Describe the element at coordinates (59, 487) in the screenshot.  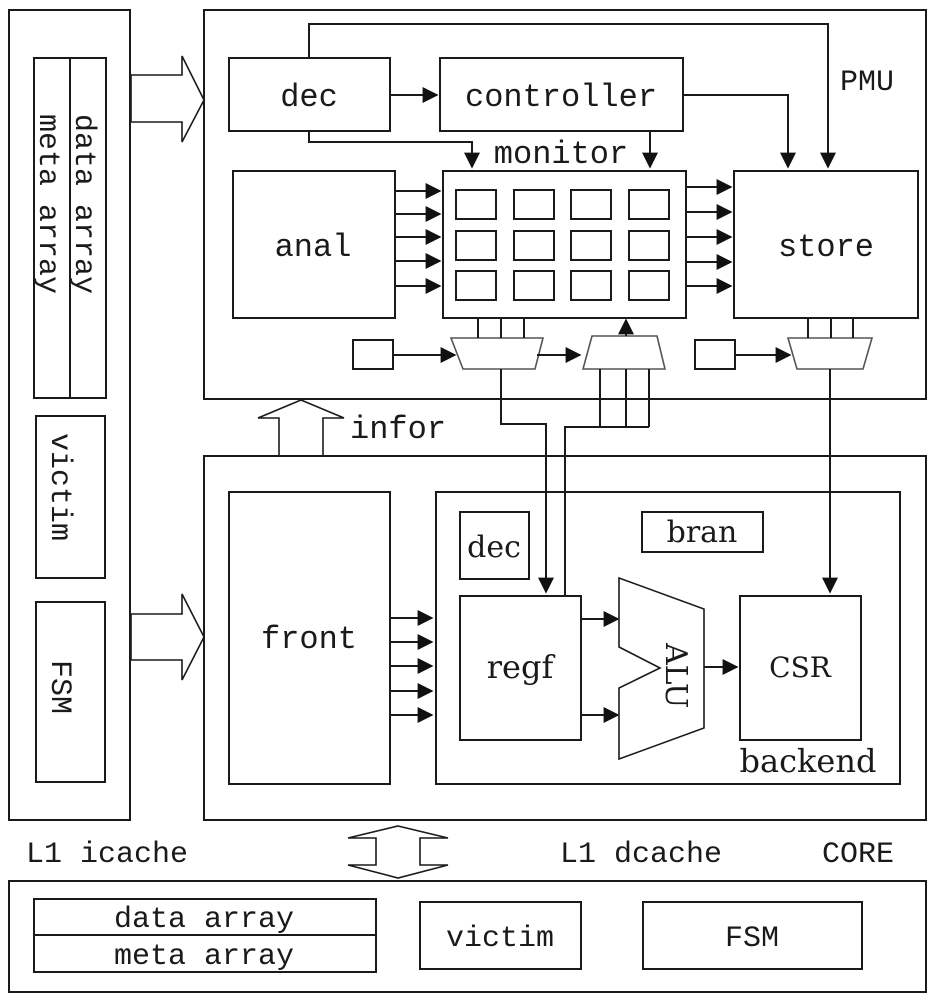
I see `icache-victim-label: victim` at that location.